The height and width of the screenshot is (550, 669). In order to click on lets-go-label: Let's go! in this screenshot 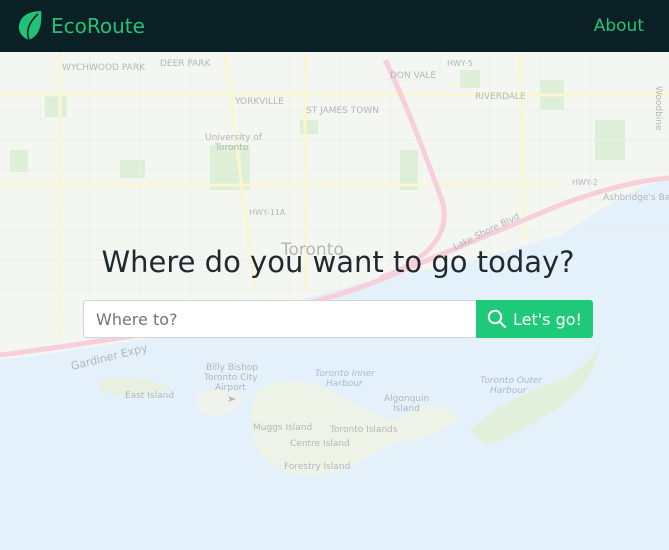, I will do `click(547, 319)`.